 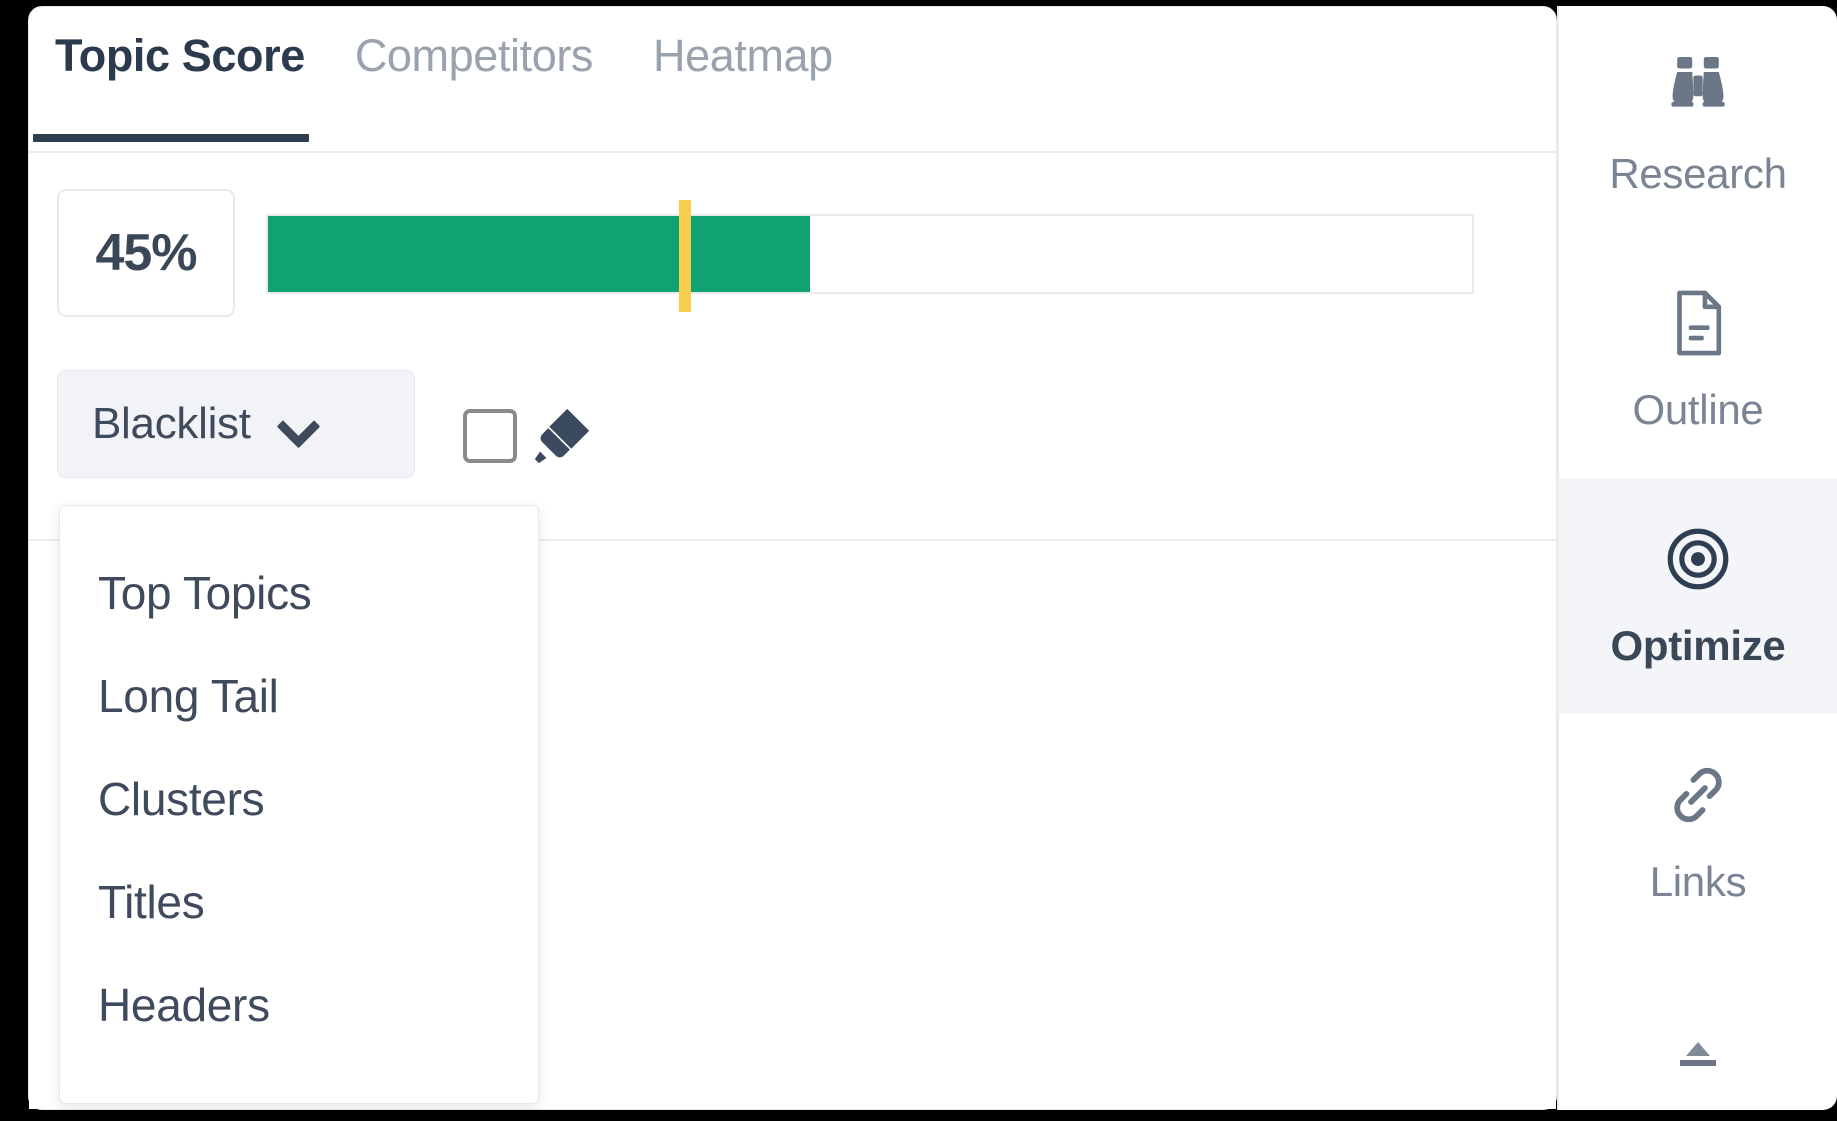 What do you see at coordinates (299, 799) in the screenshot?
I see `menu-item-clusters: Clusters` at bounding box center [299, 799].